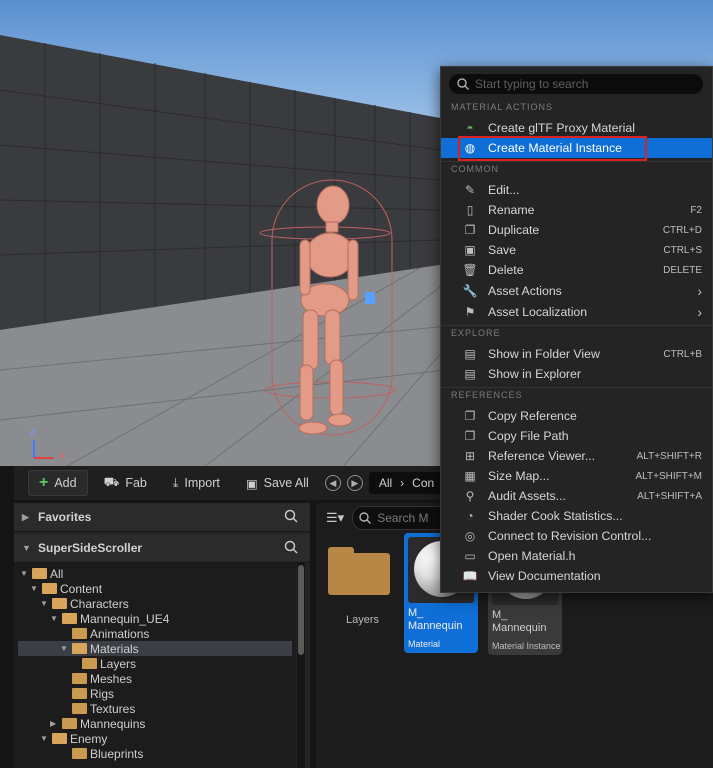 The height and width of the screenshot is (768, 713). I want to click on menu-rename: ▯ Rename F2, so click(576, 210).